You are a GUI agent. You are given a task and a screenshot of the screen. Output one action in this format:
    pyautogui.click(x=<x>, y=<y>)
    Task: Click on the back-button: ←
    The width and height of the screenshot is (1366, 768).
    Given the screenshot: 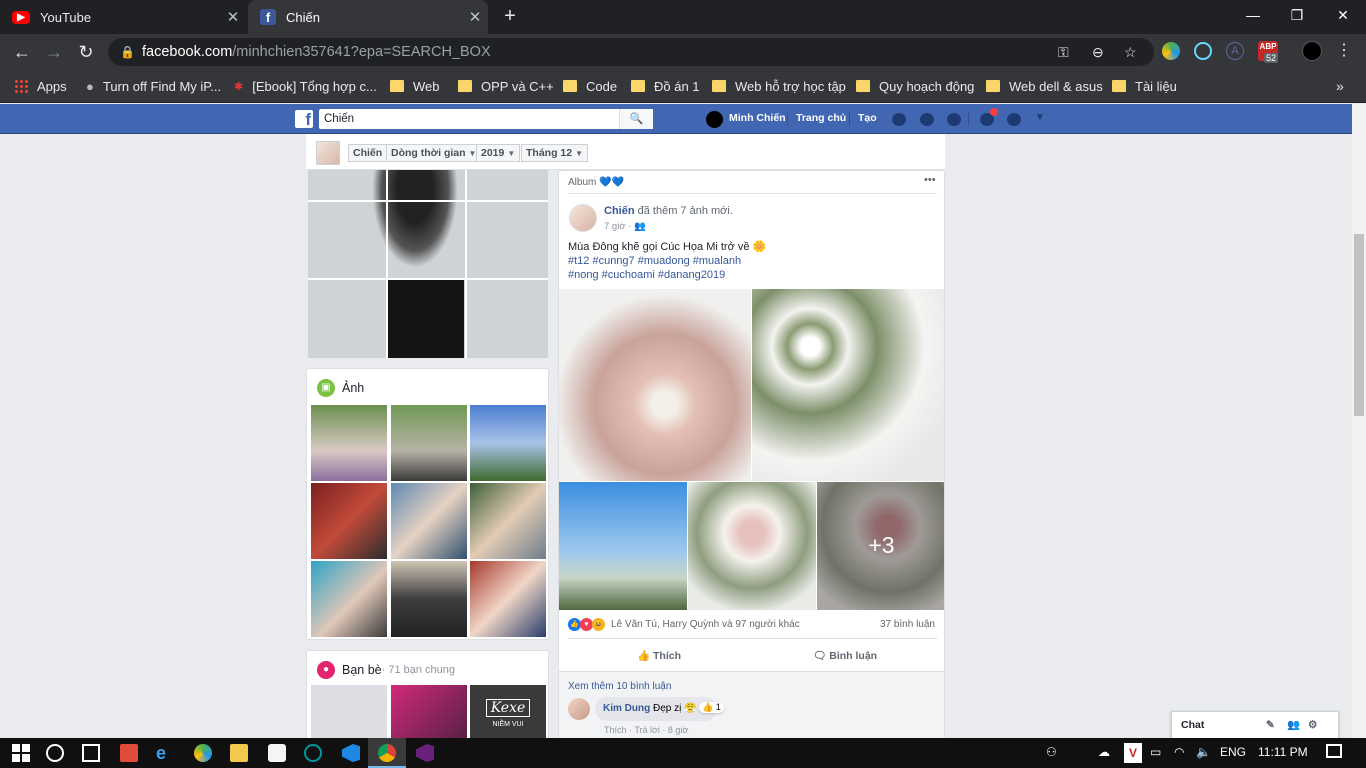 What is the action you would take?
    pyautogui.click(x=22, y=52)
    